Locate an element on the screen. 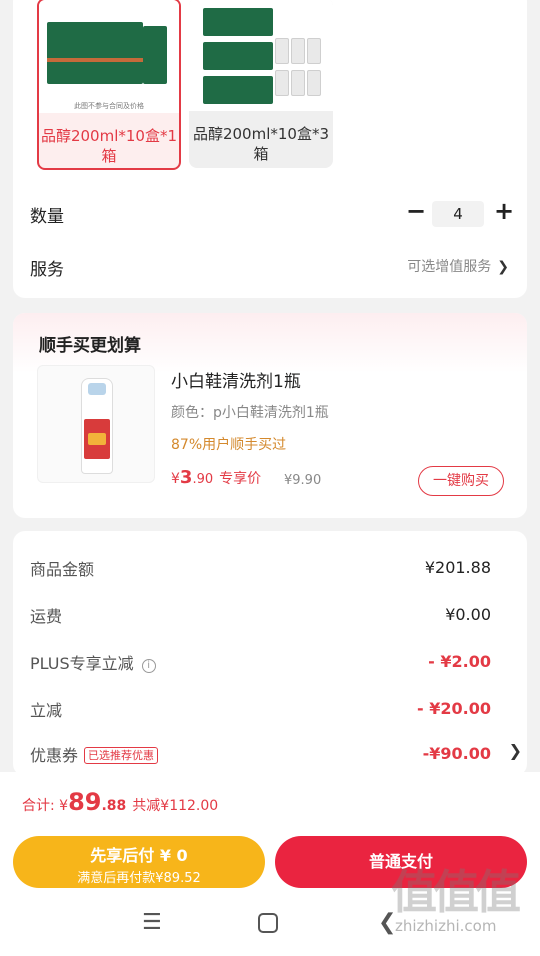 The height and width of the screenshot is (956, 540). info-icon: i is located at coordinates (148, 666).